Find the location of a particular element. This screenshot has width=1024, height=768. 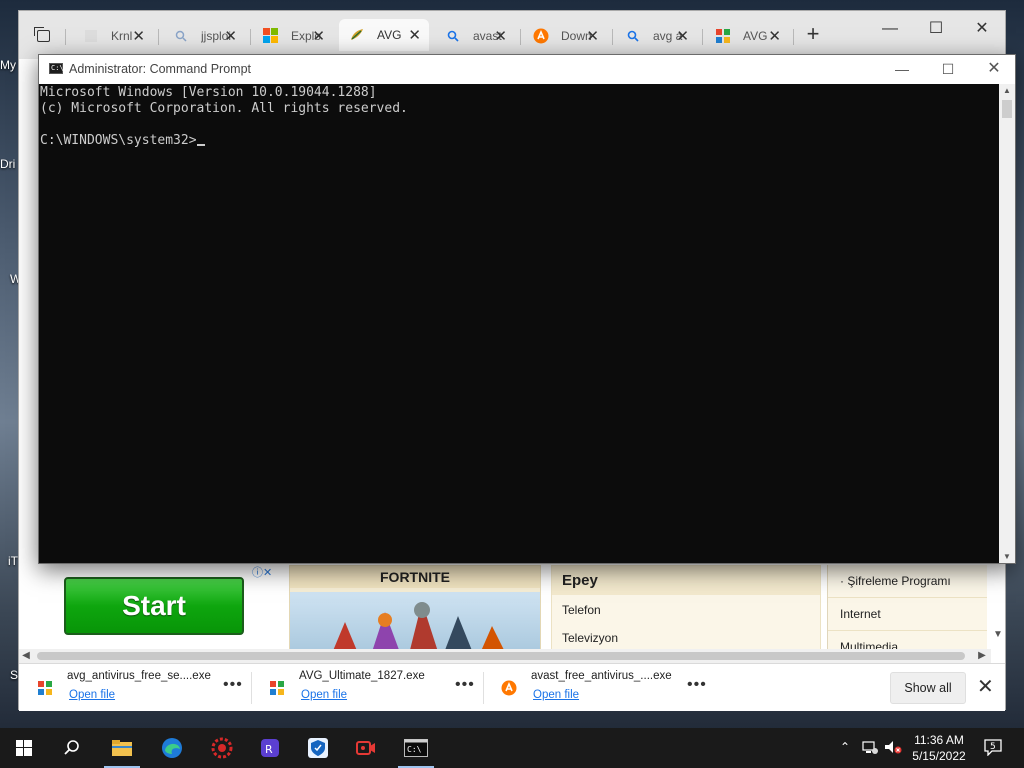

search-button is located at coordinates (72, 748).